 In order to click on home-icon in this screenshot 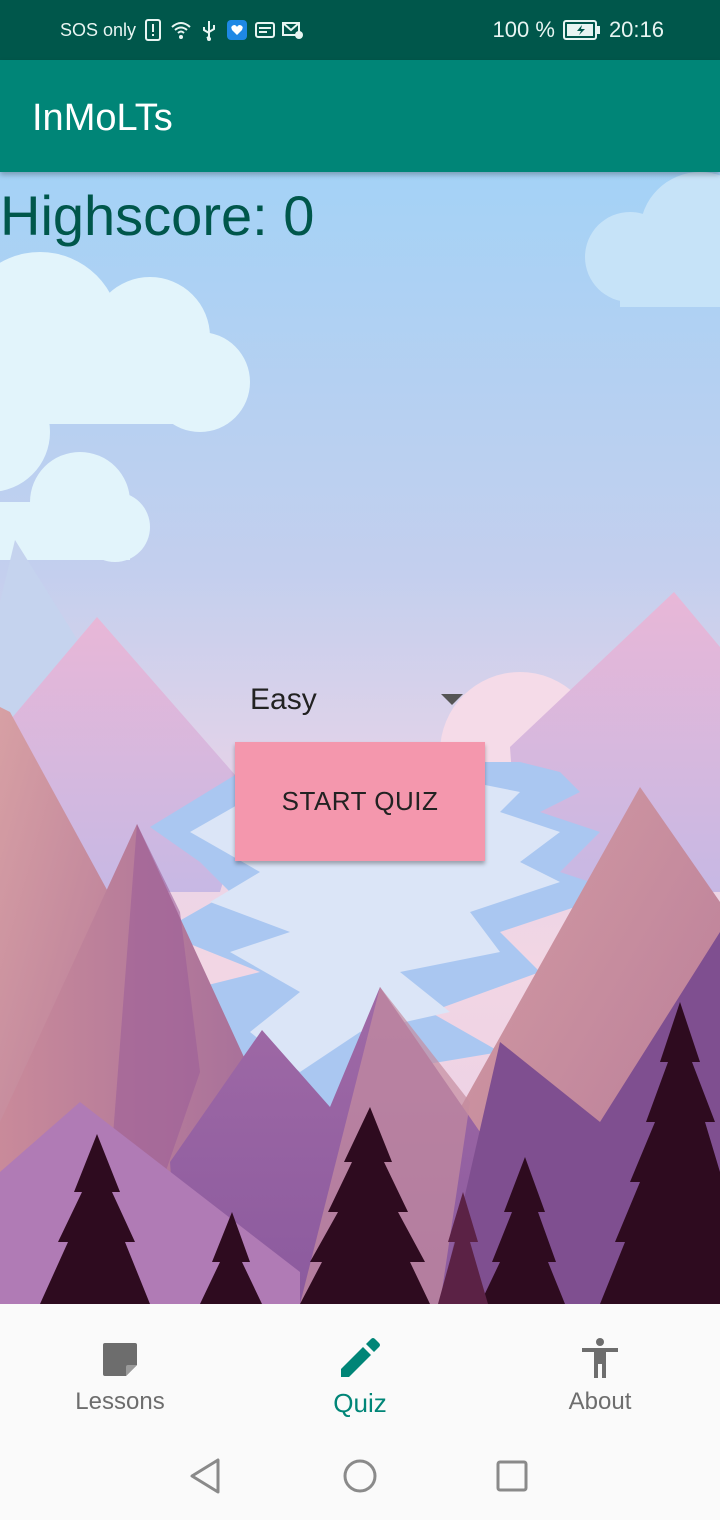, I will do `click(360, 1476)`.